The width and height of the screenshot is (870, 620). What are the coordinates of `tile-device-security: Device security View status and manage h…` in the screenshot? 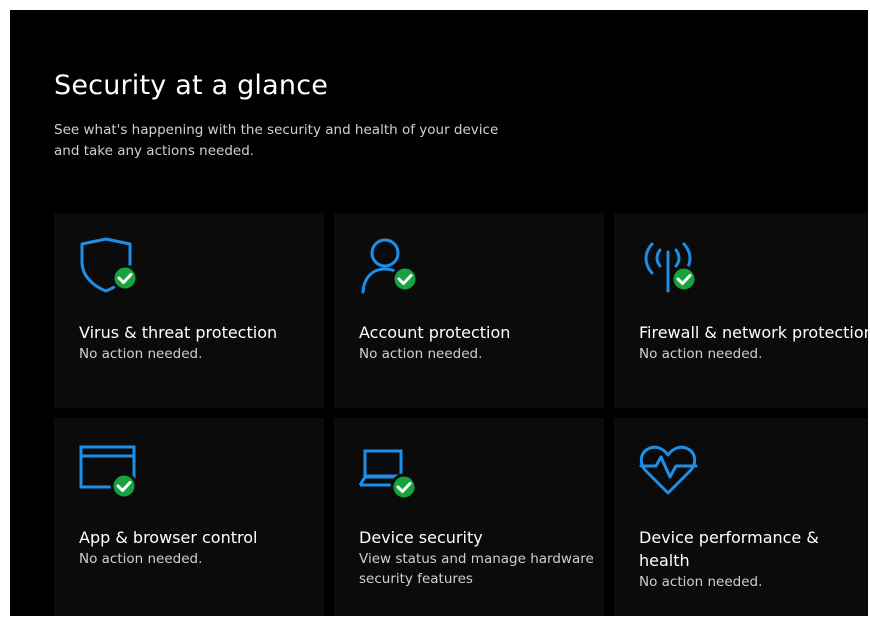 It's located at (469, 517).